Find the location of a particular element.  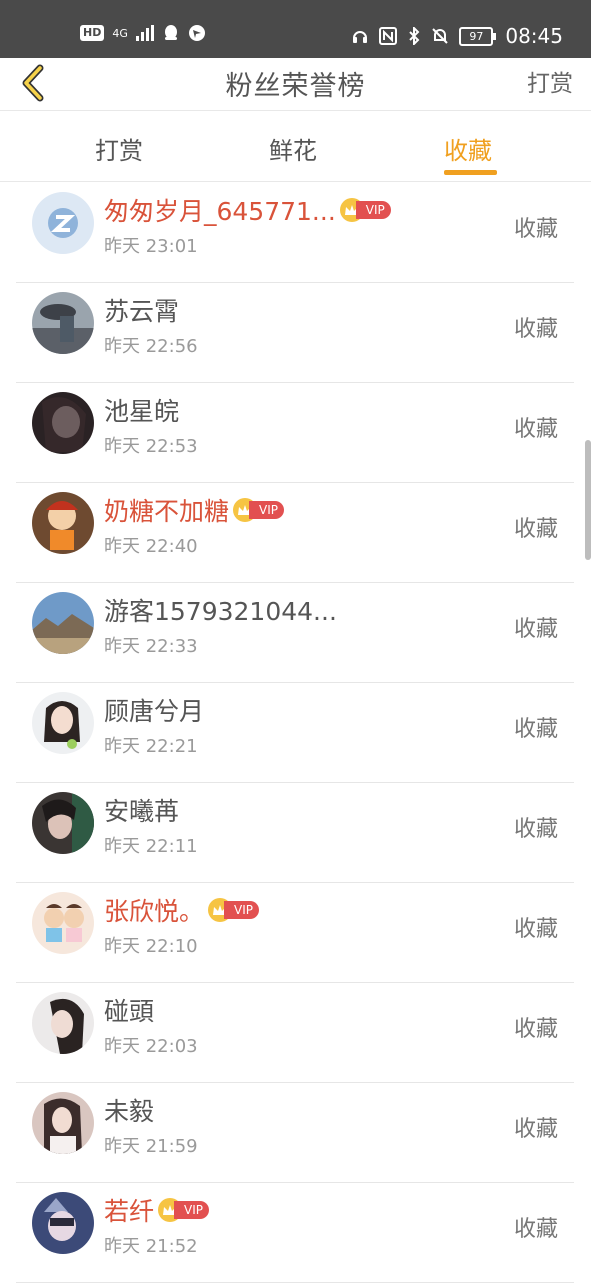

name-line: 池星皖 is located at coordinates (141, 410).